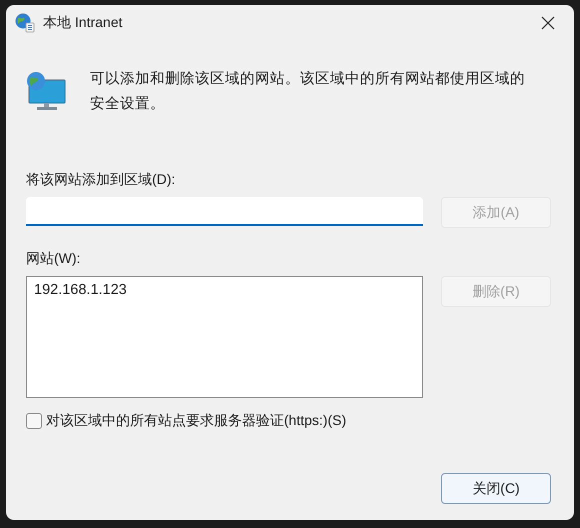 This screenshot has width=580, height=528. What do you see at coordinates (54, 259) in the screenshot?
I see `sites-label: 网站(W):` at bounding box center [54, 259].